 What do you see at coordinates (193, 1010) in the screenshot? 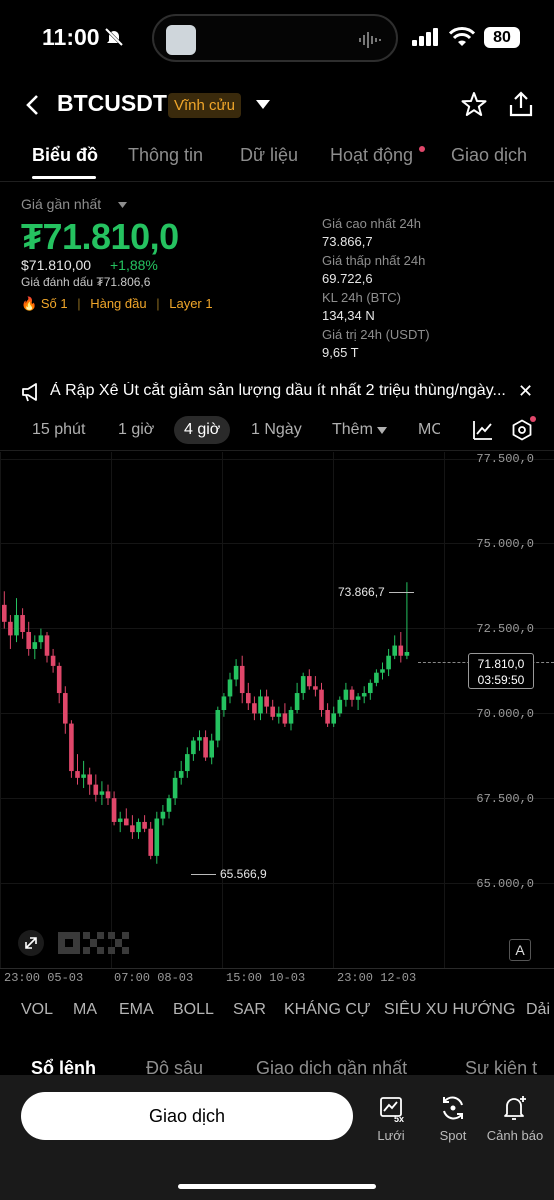
I see `indicator-boll: BOLL` at bounding box center [193, 1010].